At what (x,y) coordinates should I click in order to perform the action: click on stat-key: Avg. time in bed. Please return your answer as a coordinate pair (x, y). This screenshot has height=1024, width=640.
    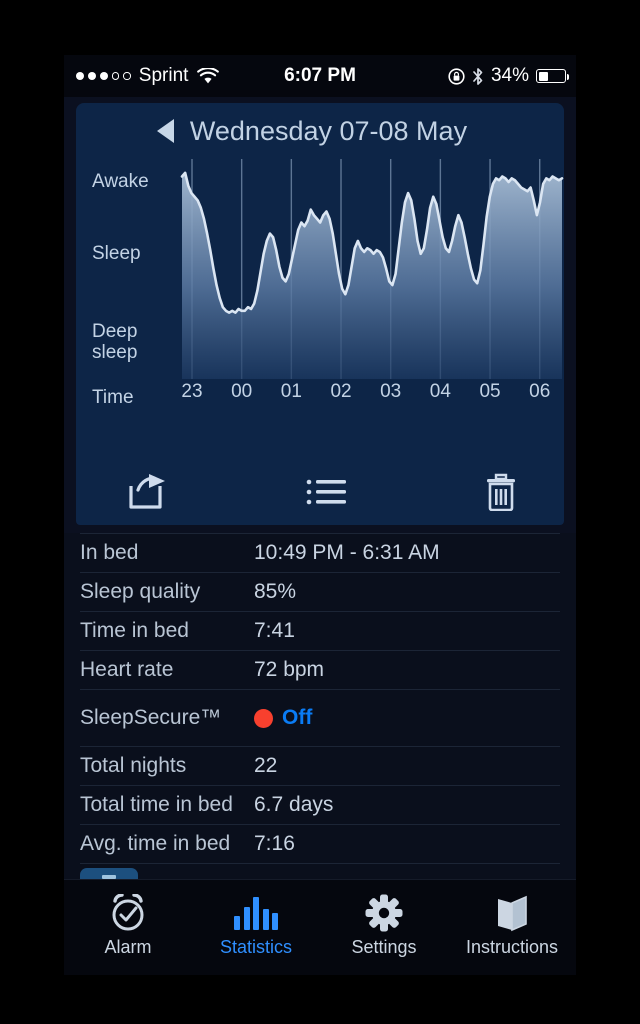
    Looking at the image, I should click on (155, 843).